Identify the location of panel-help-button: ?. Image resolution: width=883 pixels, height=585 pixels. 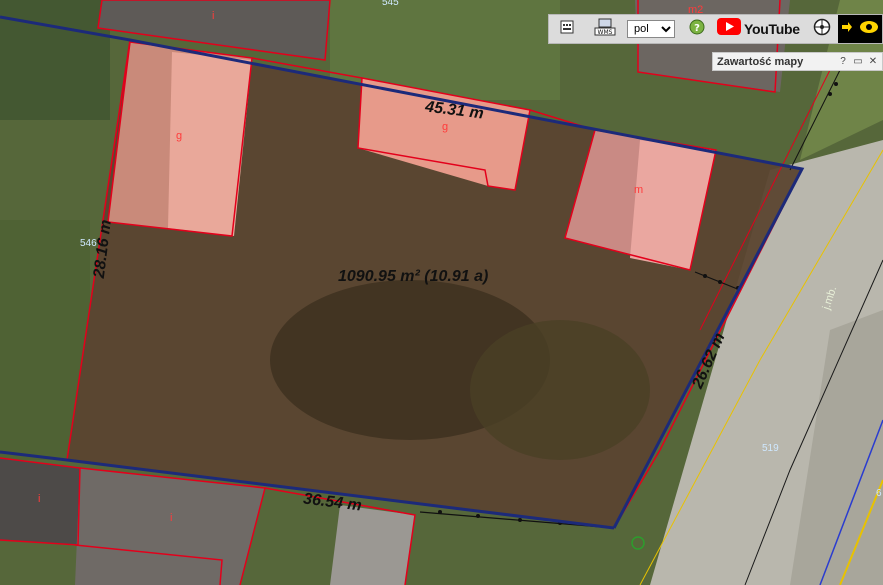
(843, 62).